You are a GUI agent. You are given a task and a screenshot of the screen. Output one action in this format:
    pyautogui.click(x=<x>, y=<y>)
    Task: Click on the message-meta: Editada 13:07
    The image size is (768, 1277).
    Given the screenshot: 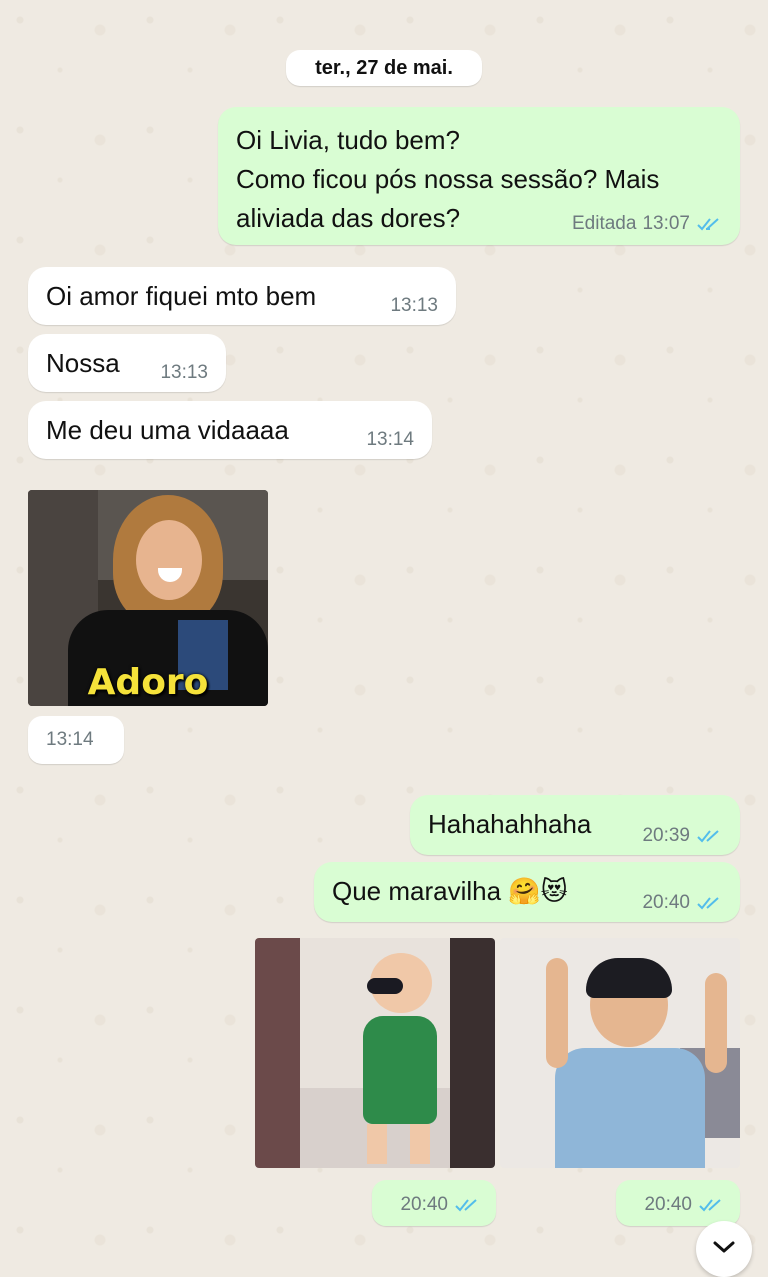 What is the action you would take?
    pyautogui.click(x=647, y=224)
    